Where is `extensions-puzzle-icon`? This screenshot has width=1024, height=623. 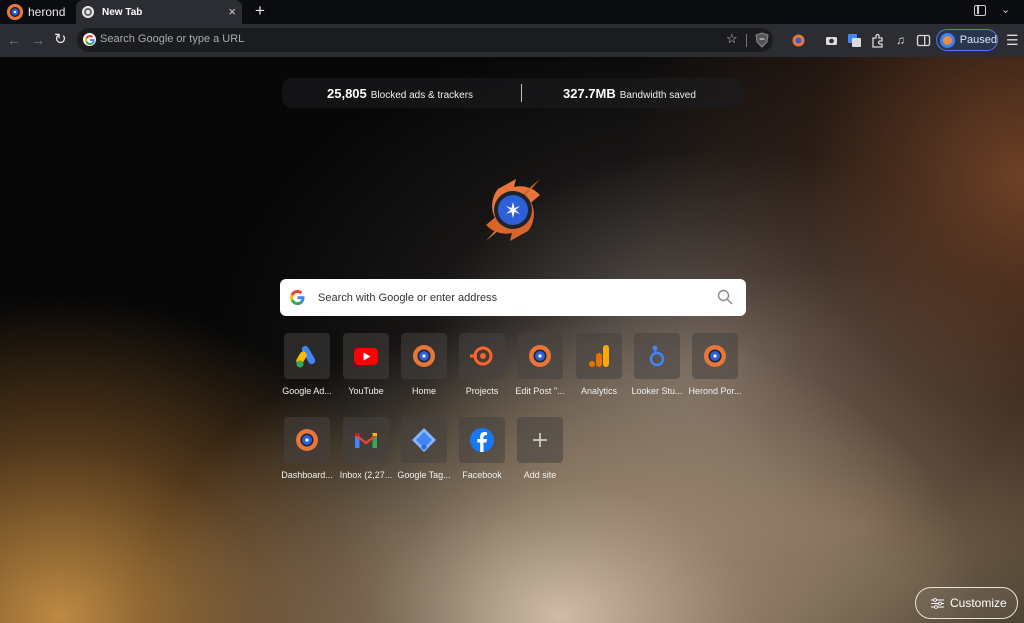 extensions-puzzle-icon is located at coordinates (877, 40).